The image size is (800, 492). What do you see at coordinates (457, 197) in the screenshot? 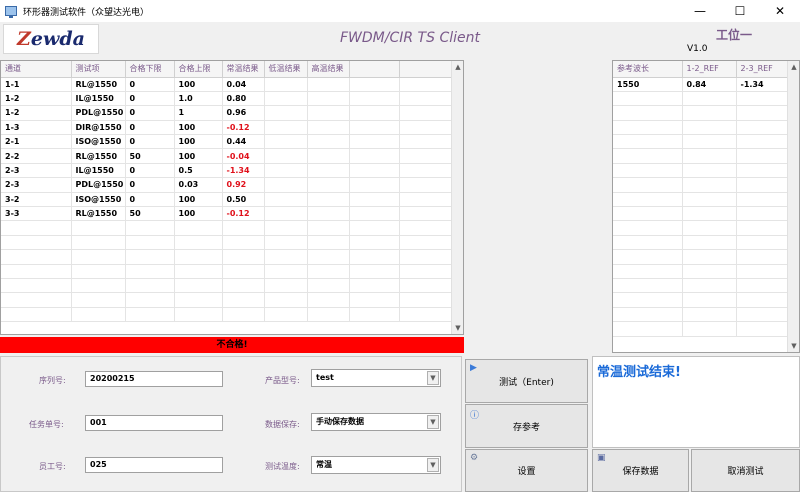
I see `results-scrollbar: ▲ ▼` at bounding box center [457, 197].